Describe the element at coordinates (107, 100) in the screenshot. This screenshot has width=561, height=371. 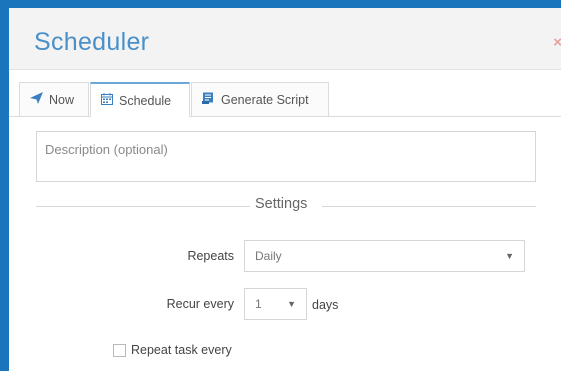
I see `calendar-icon` at that location.